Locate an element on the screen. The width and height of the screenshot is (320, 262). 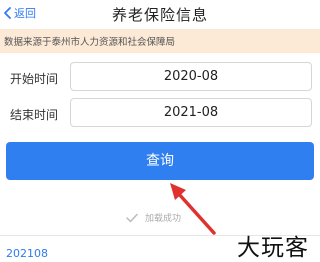
watermark: 大玩客 is located at coordinates (273, 248).